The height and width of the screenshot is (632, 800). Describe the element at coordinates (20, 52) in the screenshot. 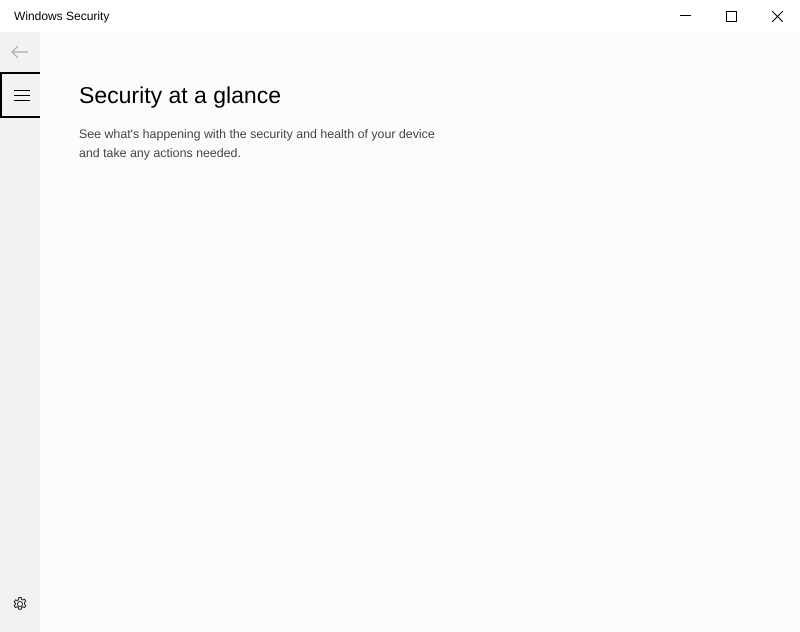

I see `back-arrow-icon` at that location.